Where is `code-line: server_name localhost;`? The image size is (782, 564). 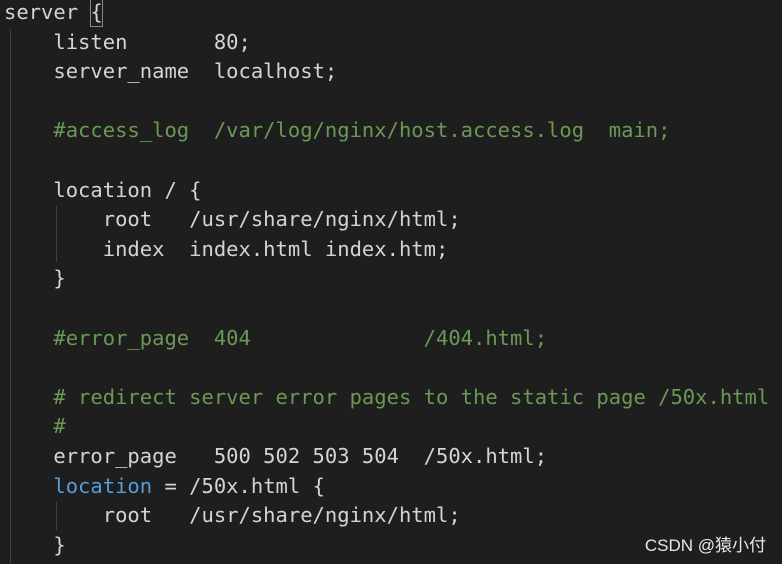
code-line: server_name localhost; is located at coordinates (170, 71).